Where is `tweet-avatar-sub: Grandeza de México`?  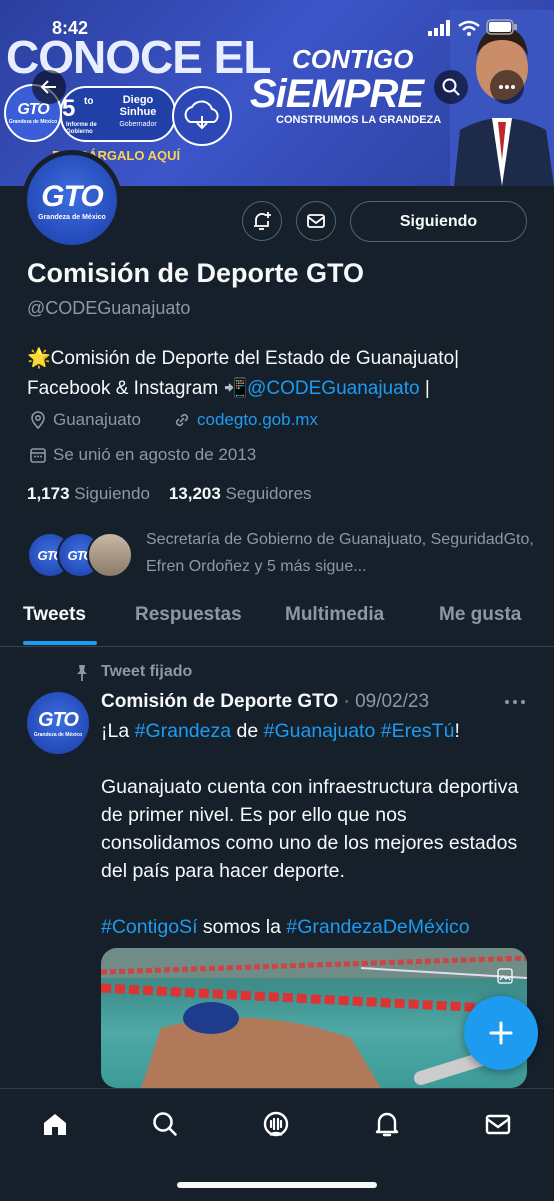 tweet-avatar-sub: Grandeza de México is located at coordinates (58, 734).